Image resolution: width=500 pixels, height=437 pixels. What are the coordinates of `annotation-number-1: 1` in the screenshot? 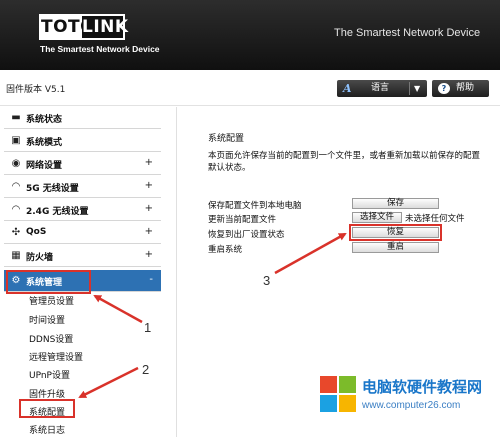 It's located at (148, 327).